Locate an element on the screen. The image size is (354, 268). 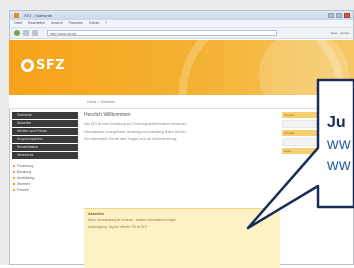
callout-url-1: ww is located at coordinates (339, 144).